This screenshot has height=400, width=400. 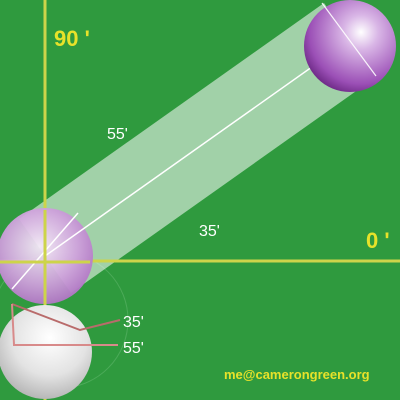 I want to click on angle-90-label: 90 ', so click(x=72, y=38).